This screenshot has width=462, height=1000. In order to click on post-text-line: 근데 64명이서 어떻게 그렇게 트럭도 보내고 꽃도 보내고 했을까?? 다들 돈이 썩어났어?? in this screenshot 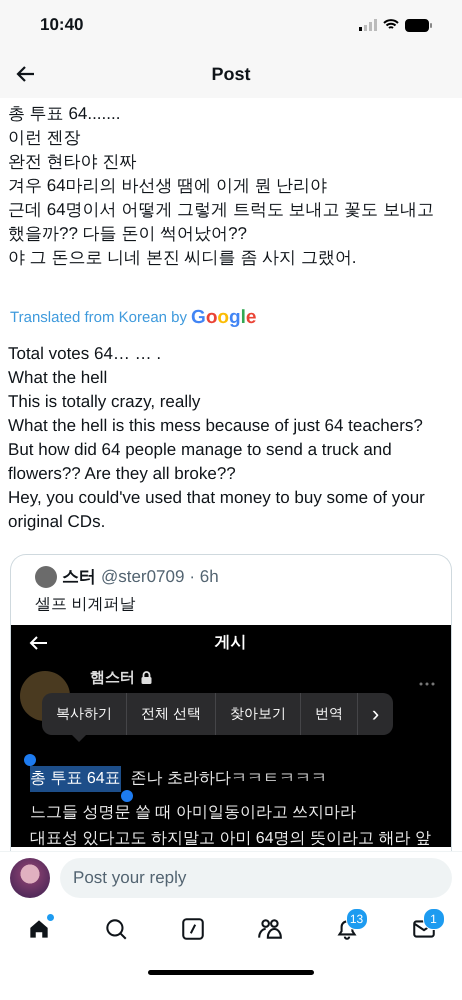, I will do `click(221, 222)`.